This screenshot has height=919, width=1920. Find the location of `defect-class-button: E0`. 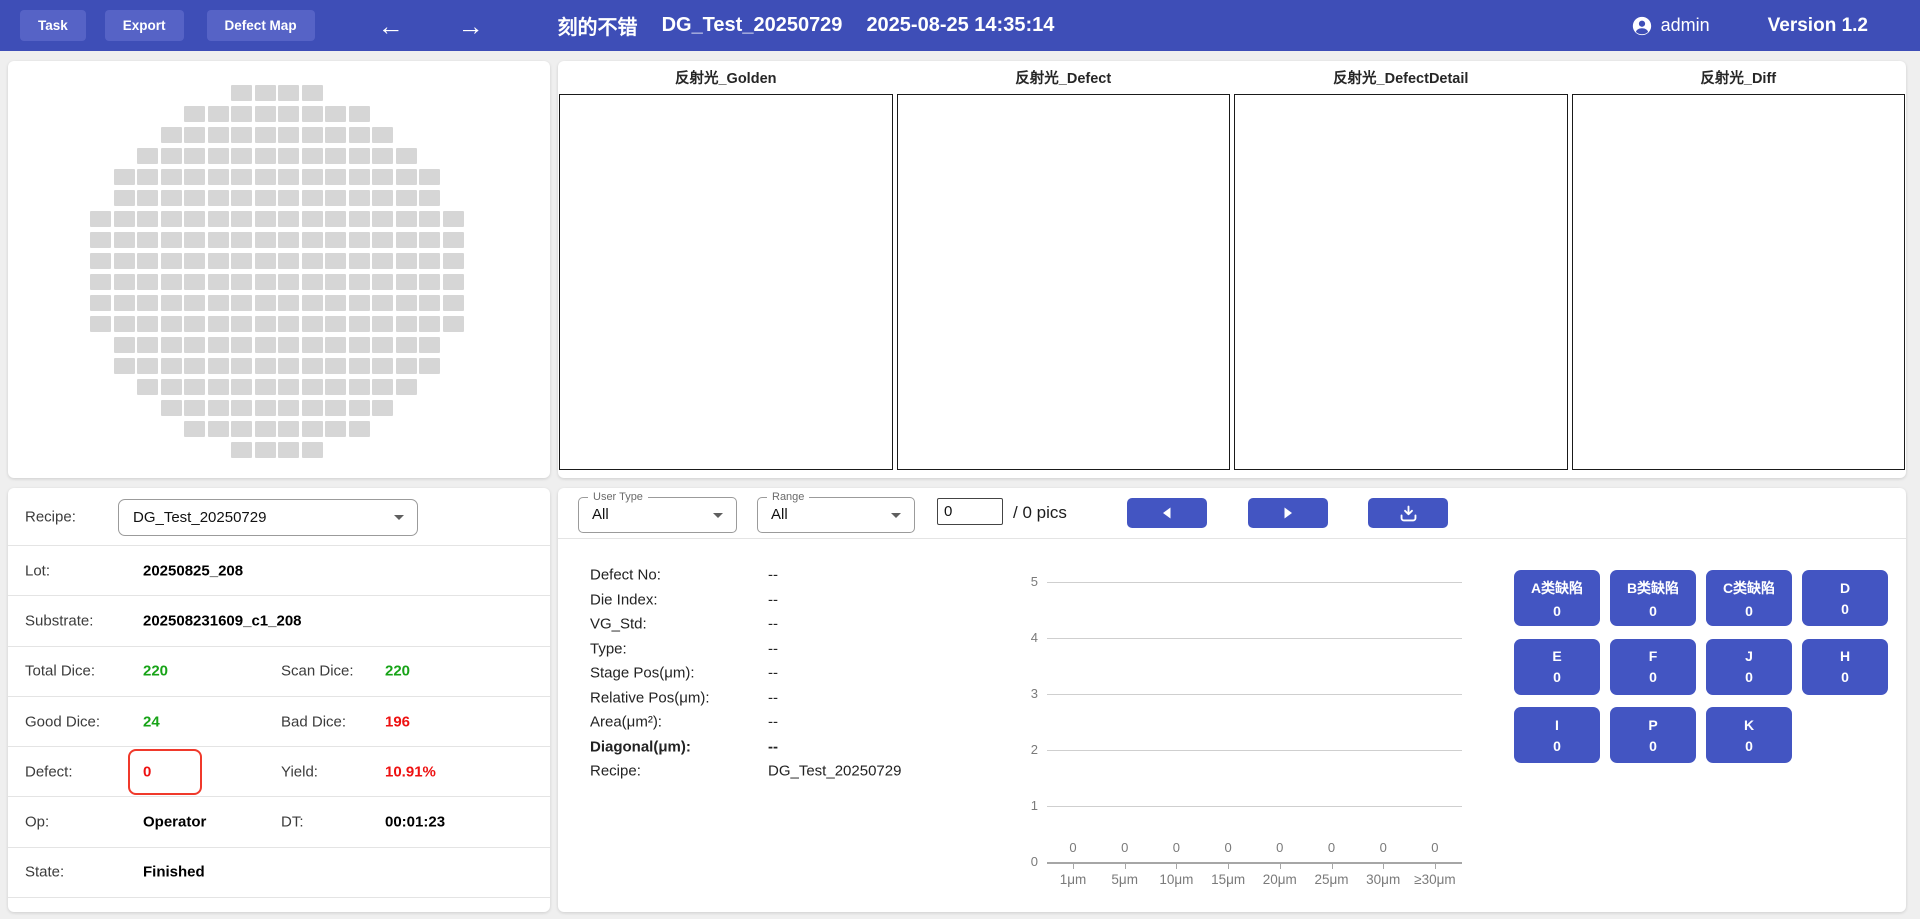

defect-class-button: E0 is located at coordinates (1557, 666).